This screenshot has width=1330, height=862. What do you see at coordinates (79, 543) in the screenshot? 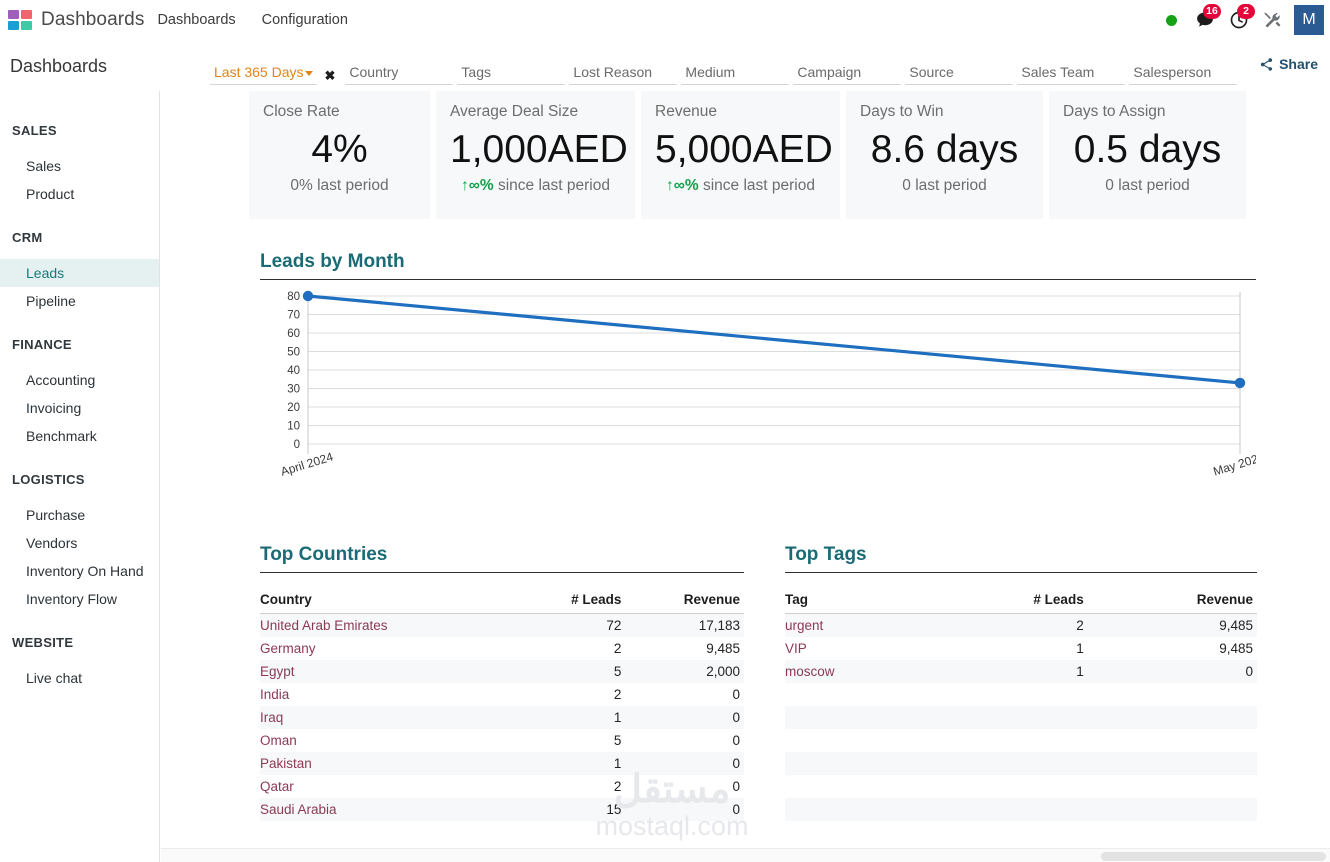
I see `sidebar-item-vendors: Vendors` at bounding box center [79, 543].